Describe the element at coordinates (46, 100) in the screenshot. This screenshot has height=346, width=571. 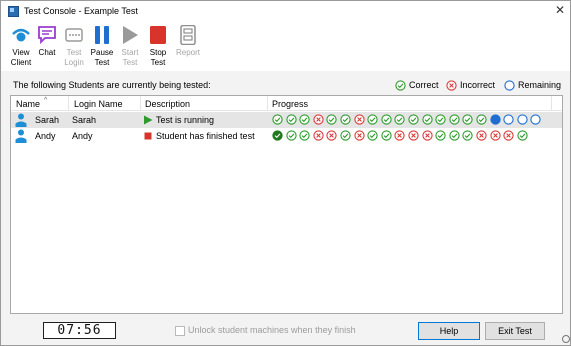
I see `sort-up-icon: ^` at that location.